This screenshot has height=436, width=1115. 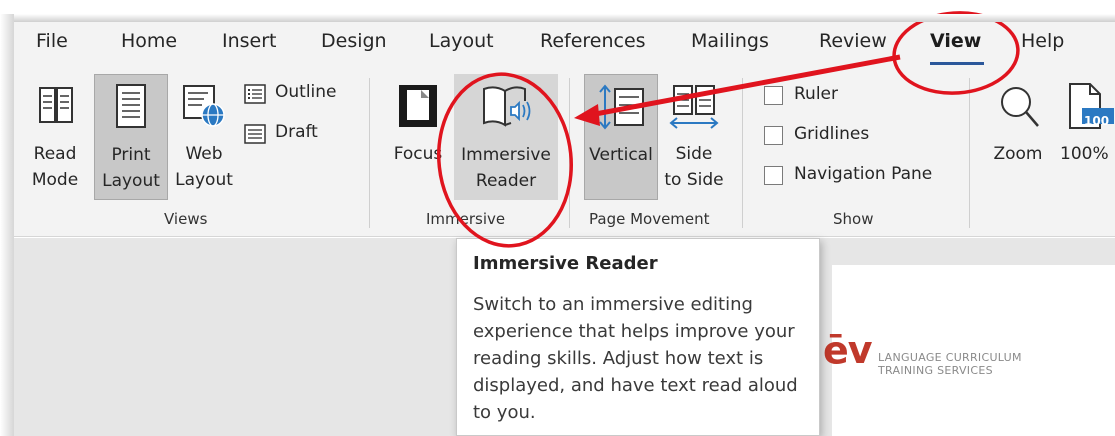 What do you see at coordinates (505, 160) in the screenshot?
I see `immersive-reader-highlight-circle` at bounding box center [505, 160].